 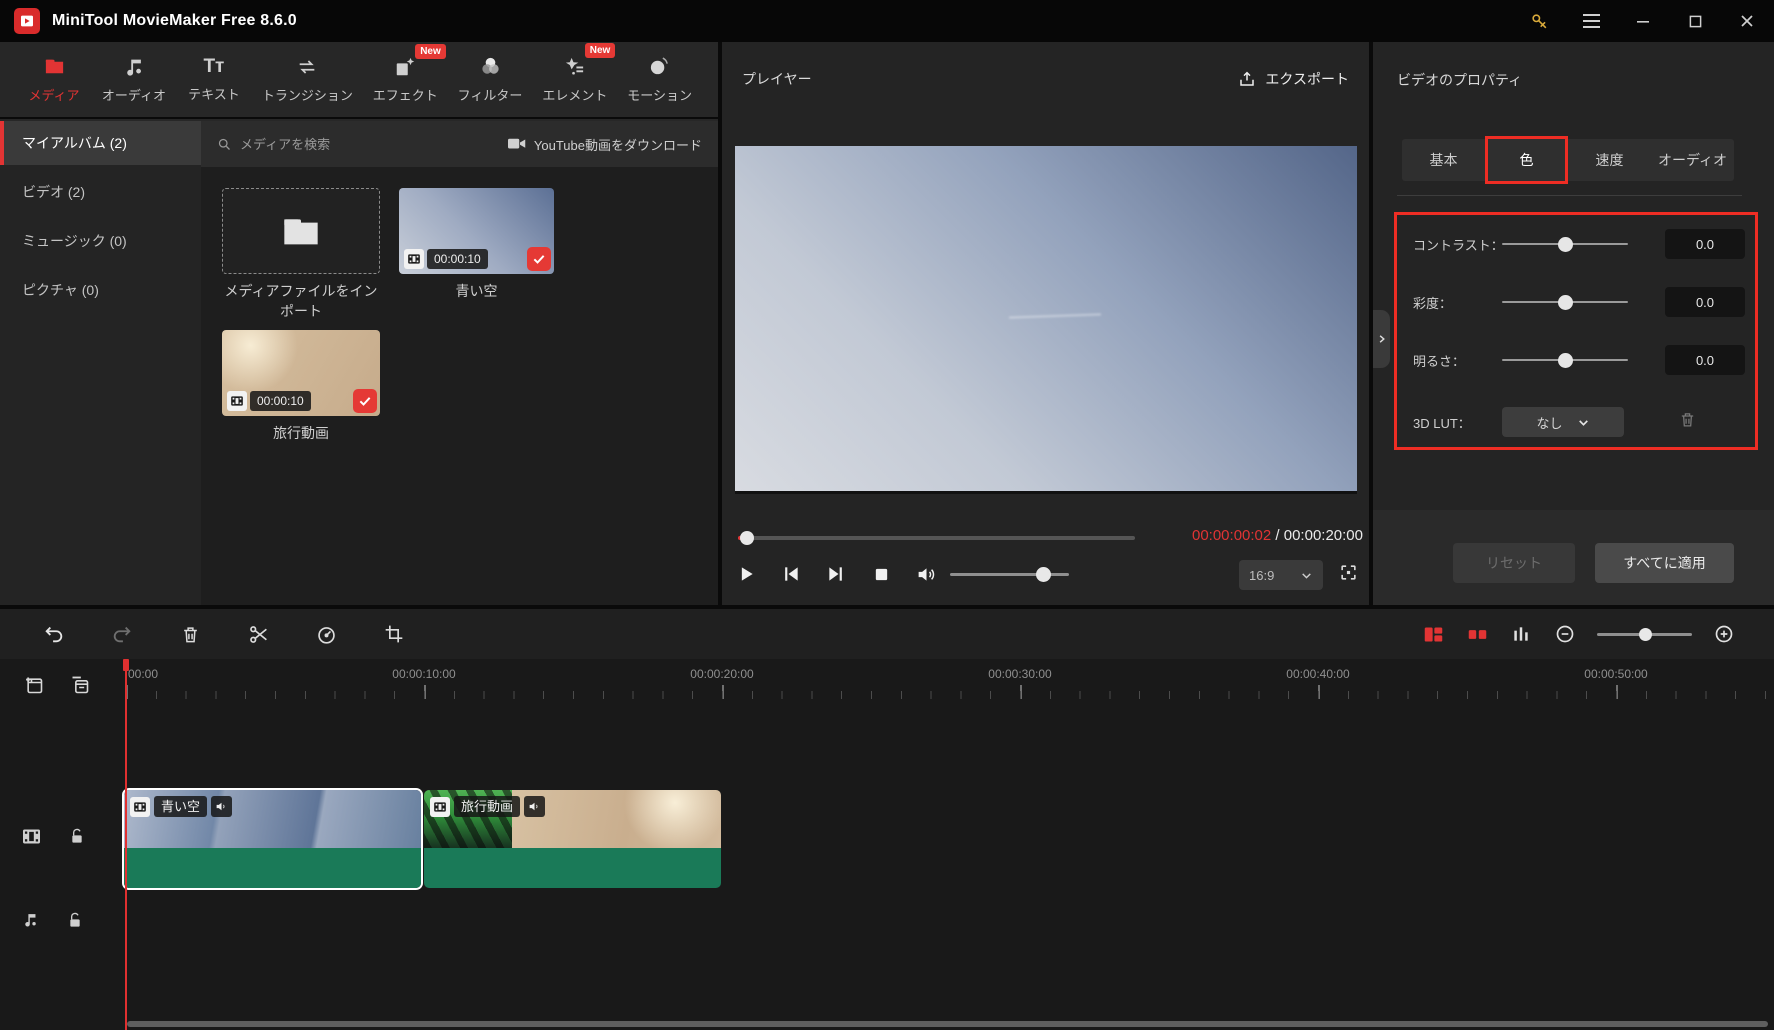 I want to click on import-media-card, so click(x=301, y=231).